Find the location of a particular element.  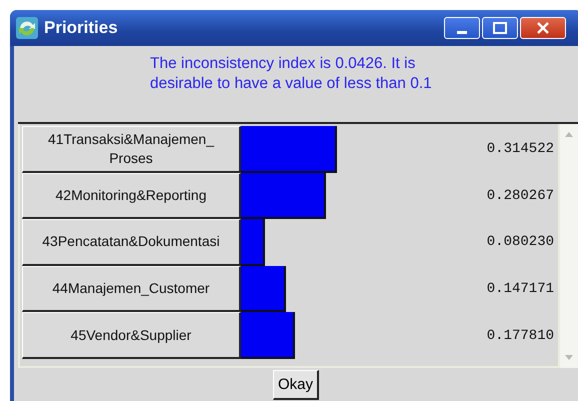

close-button is located at coordinates (543, 28).